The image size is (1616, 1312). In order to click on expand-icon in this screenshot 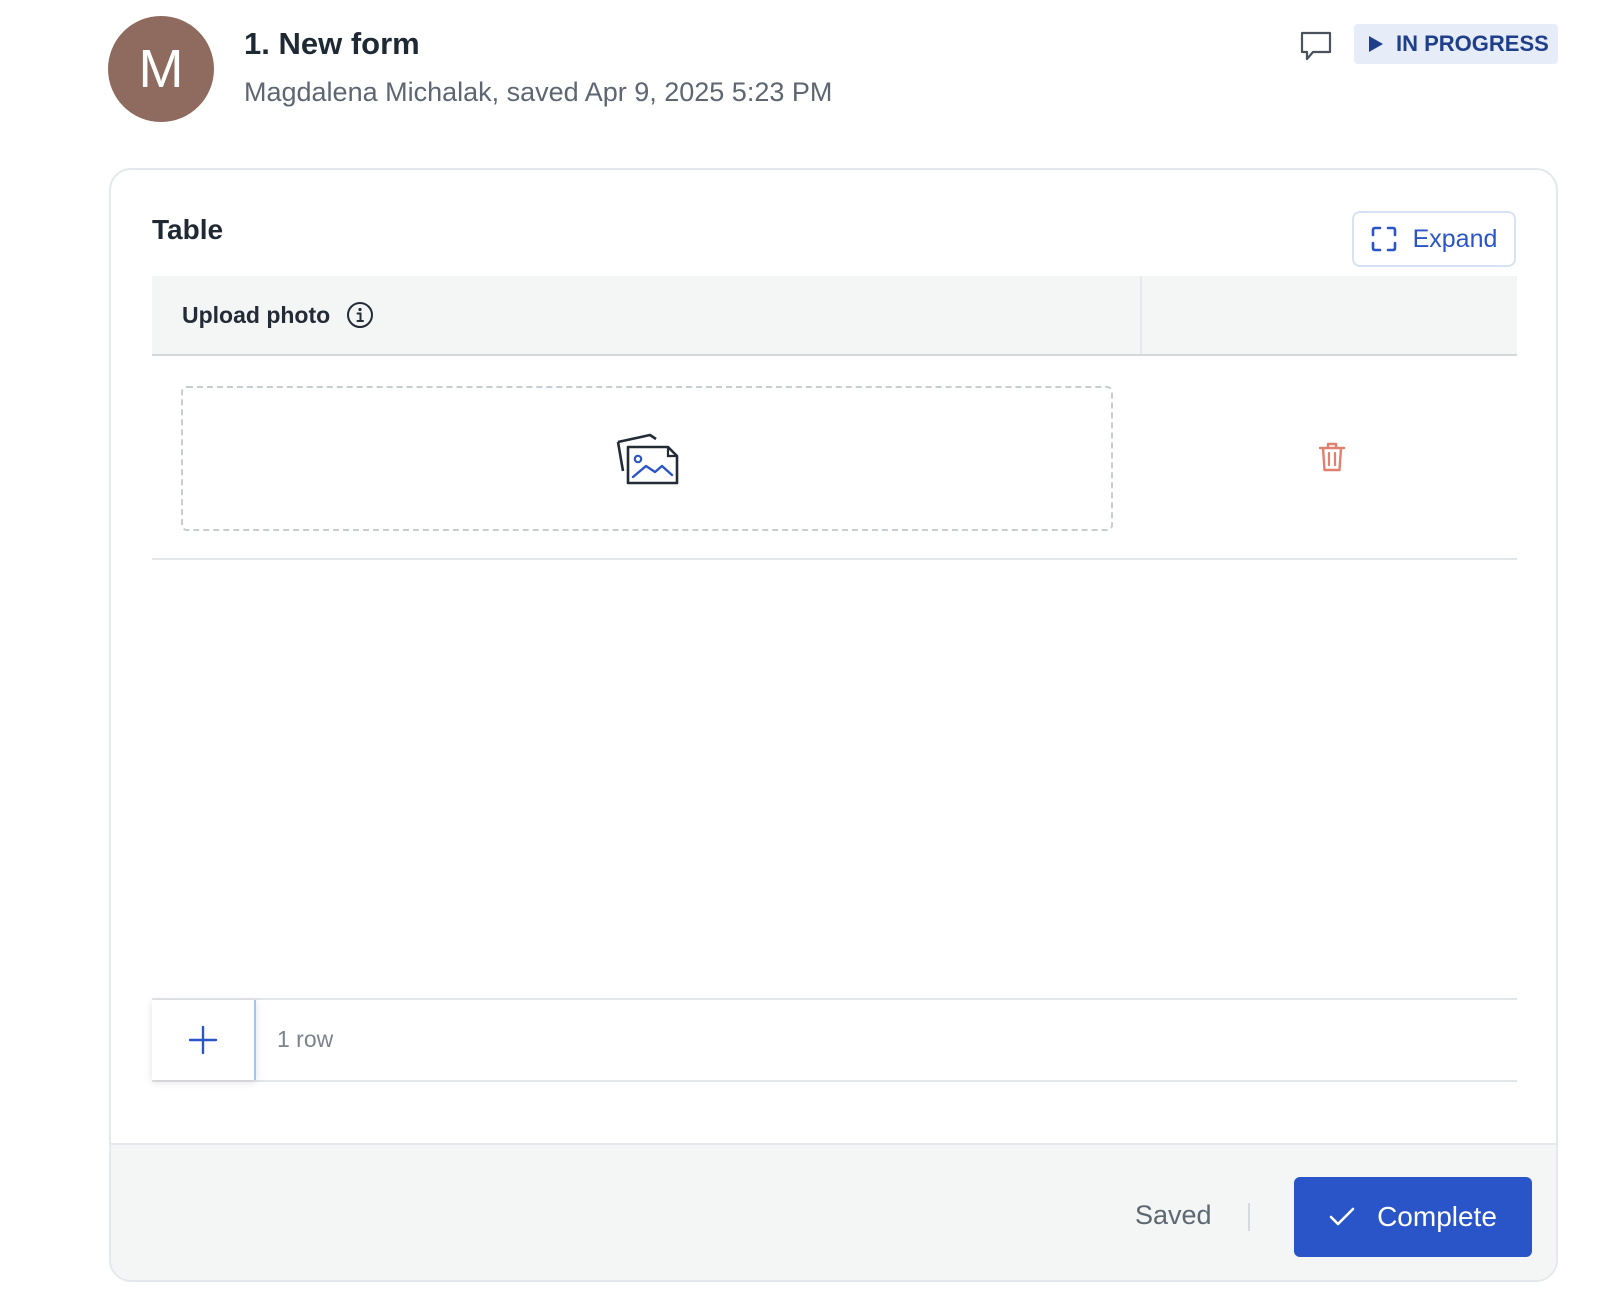, I will do `click(1383, 239)`.